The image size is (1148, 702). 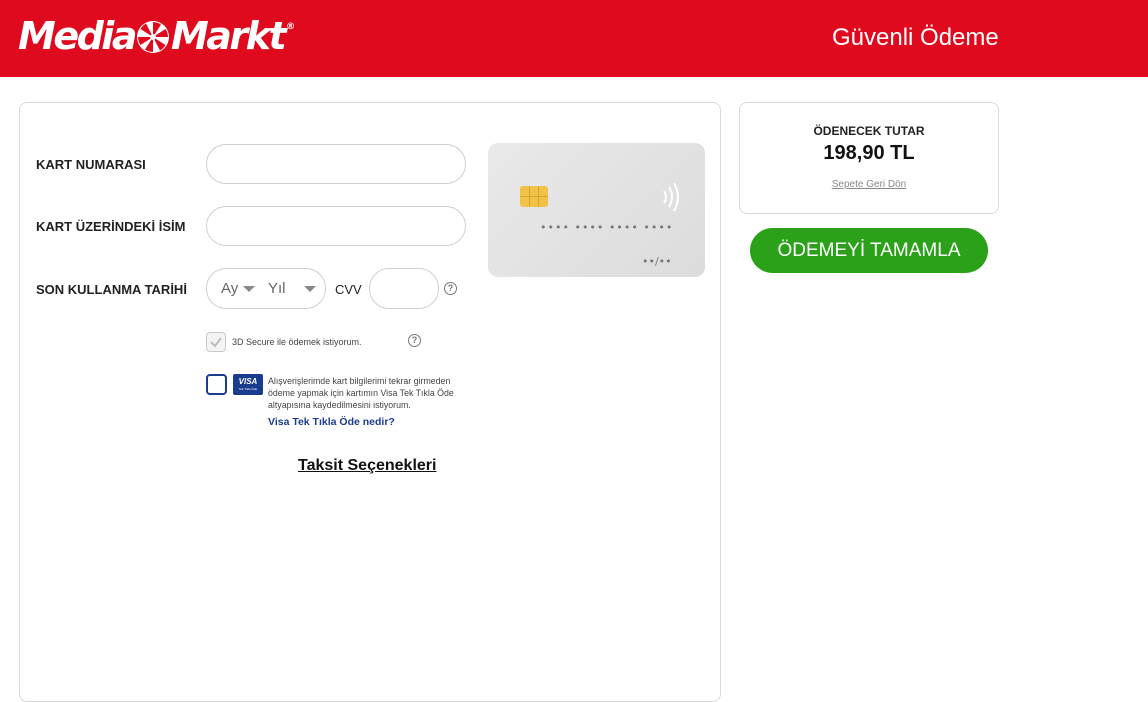 What do you see at coordinates (534, 196) in the screenshot?
I see `card-chip-icon` at bounding box center [534, 196].